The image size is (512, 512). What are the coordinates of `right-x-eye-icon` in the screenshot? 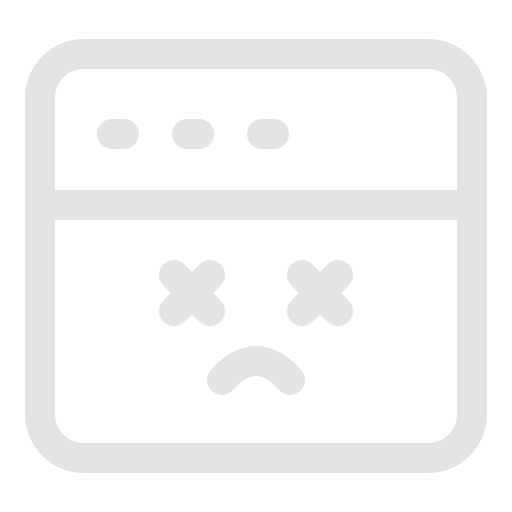 It's located at (320, 293).